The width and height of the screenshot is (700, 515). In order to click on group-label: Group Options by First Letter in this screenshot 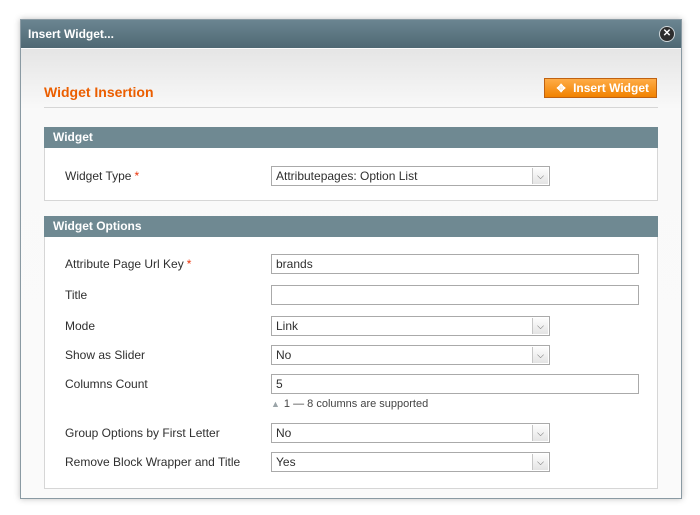, I will do `click(142, 433)`.